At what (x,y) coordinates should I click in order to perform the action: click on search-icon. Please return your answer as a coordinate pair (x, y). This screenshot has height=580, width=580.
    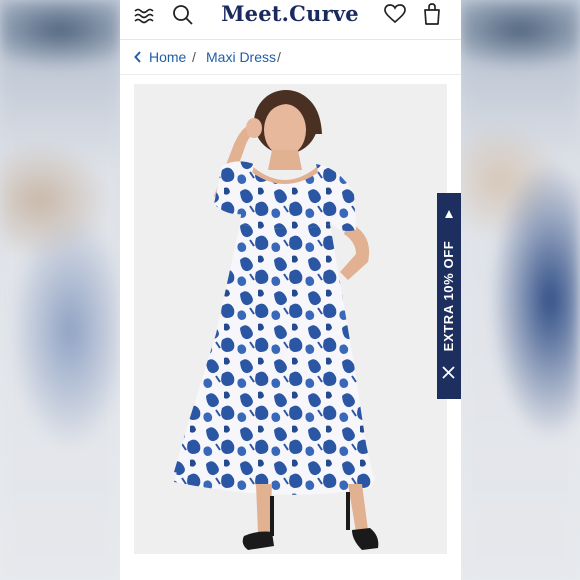
    Looking at the image, I should click on (183, 15).